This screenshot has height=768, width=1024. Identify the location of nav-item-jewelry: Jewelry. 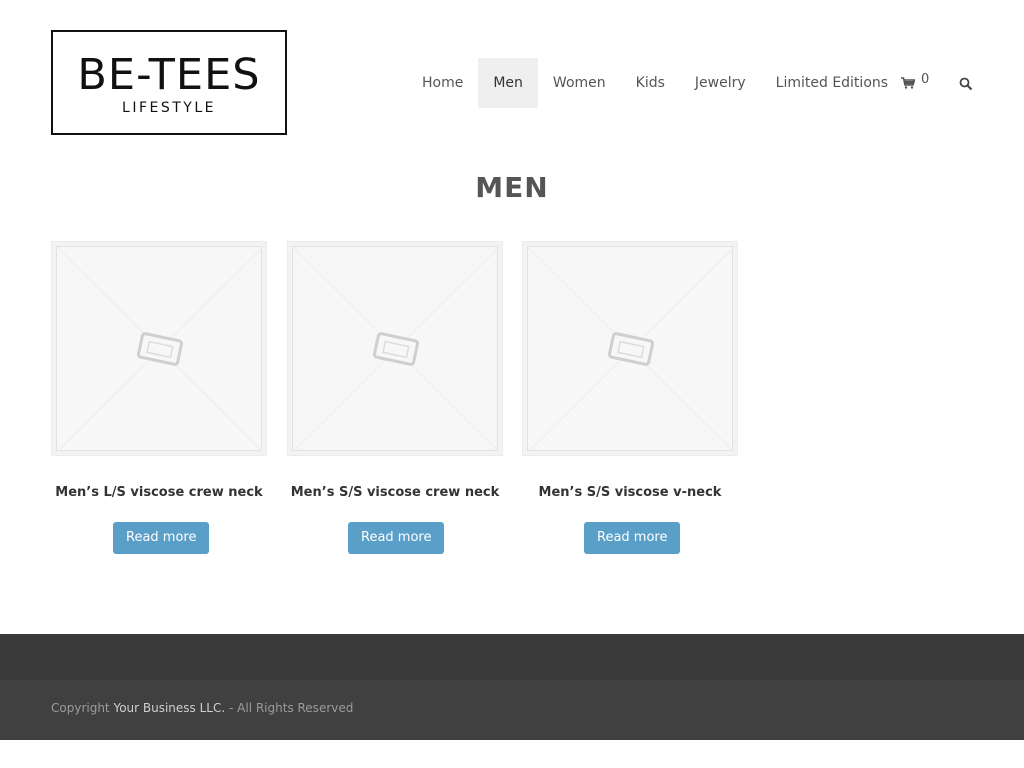
(720, 83).